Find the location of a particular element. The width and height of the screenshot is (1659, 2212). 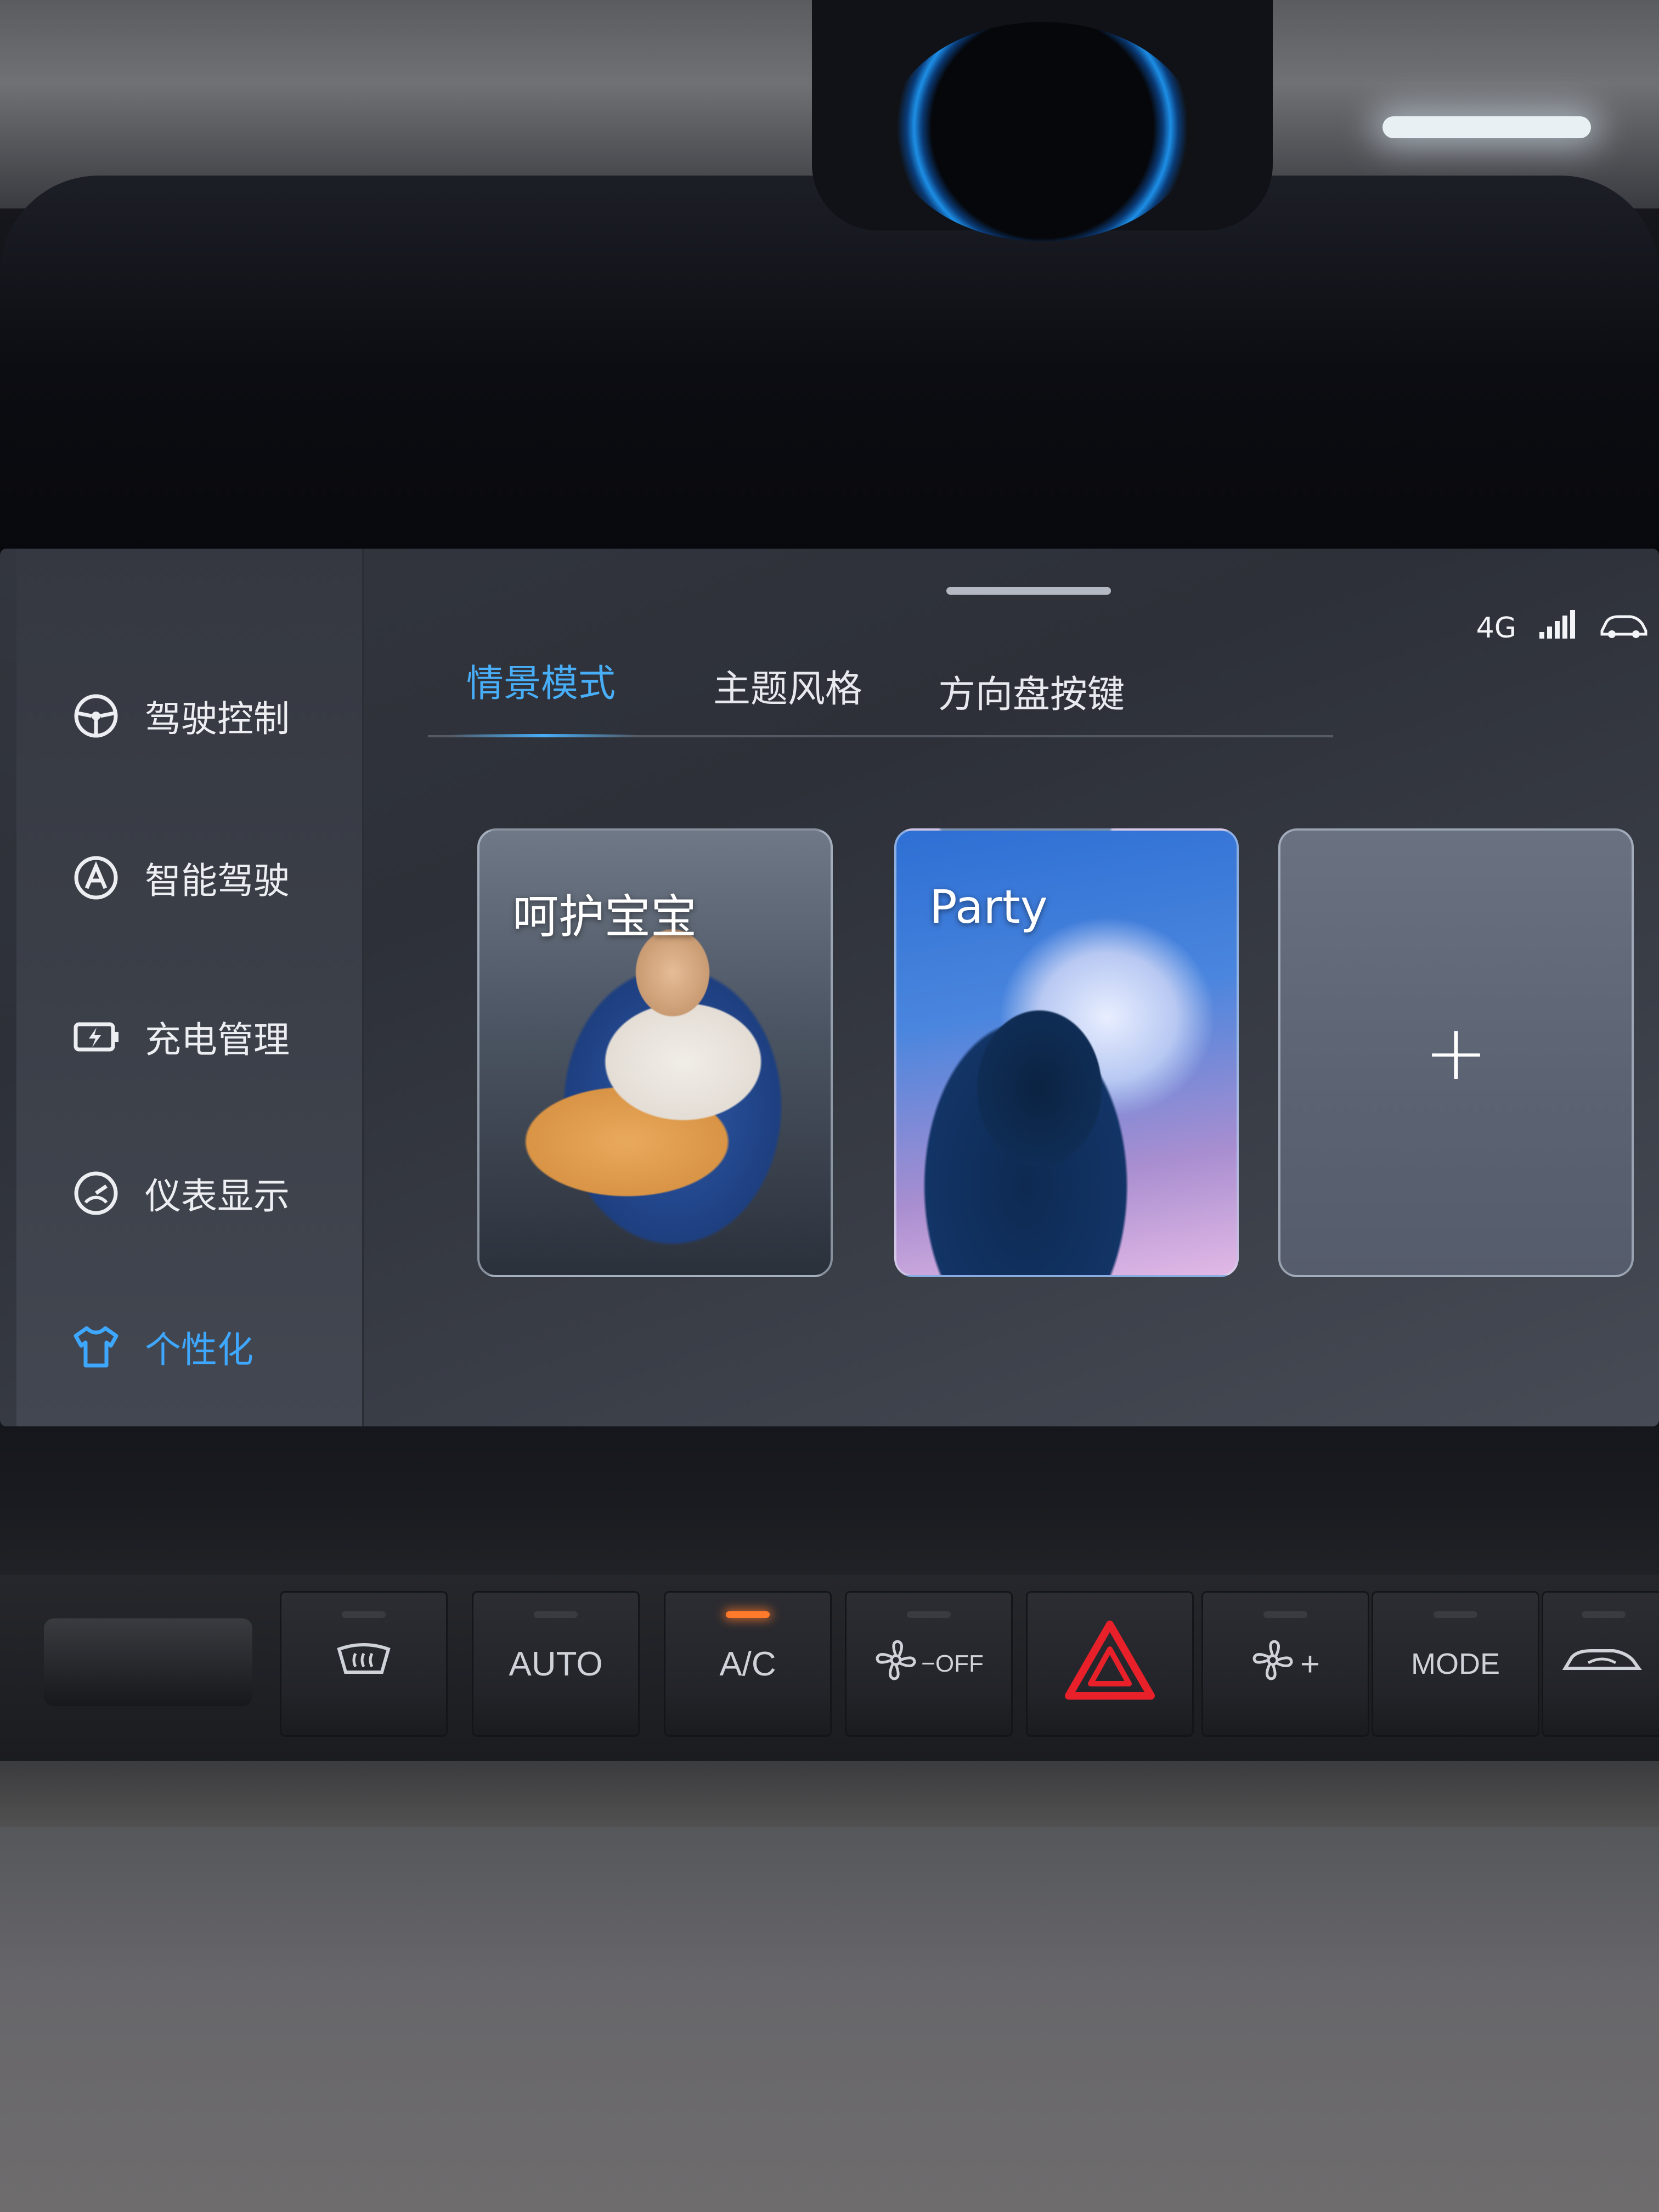

tab-steering-wheel-keys: 方向盘按键 is located at coordinates (1031, 691).